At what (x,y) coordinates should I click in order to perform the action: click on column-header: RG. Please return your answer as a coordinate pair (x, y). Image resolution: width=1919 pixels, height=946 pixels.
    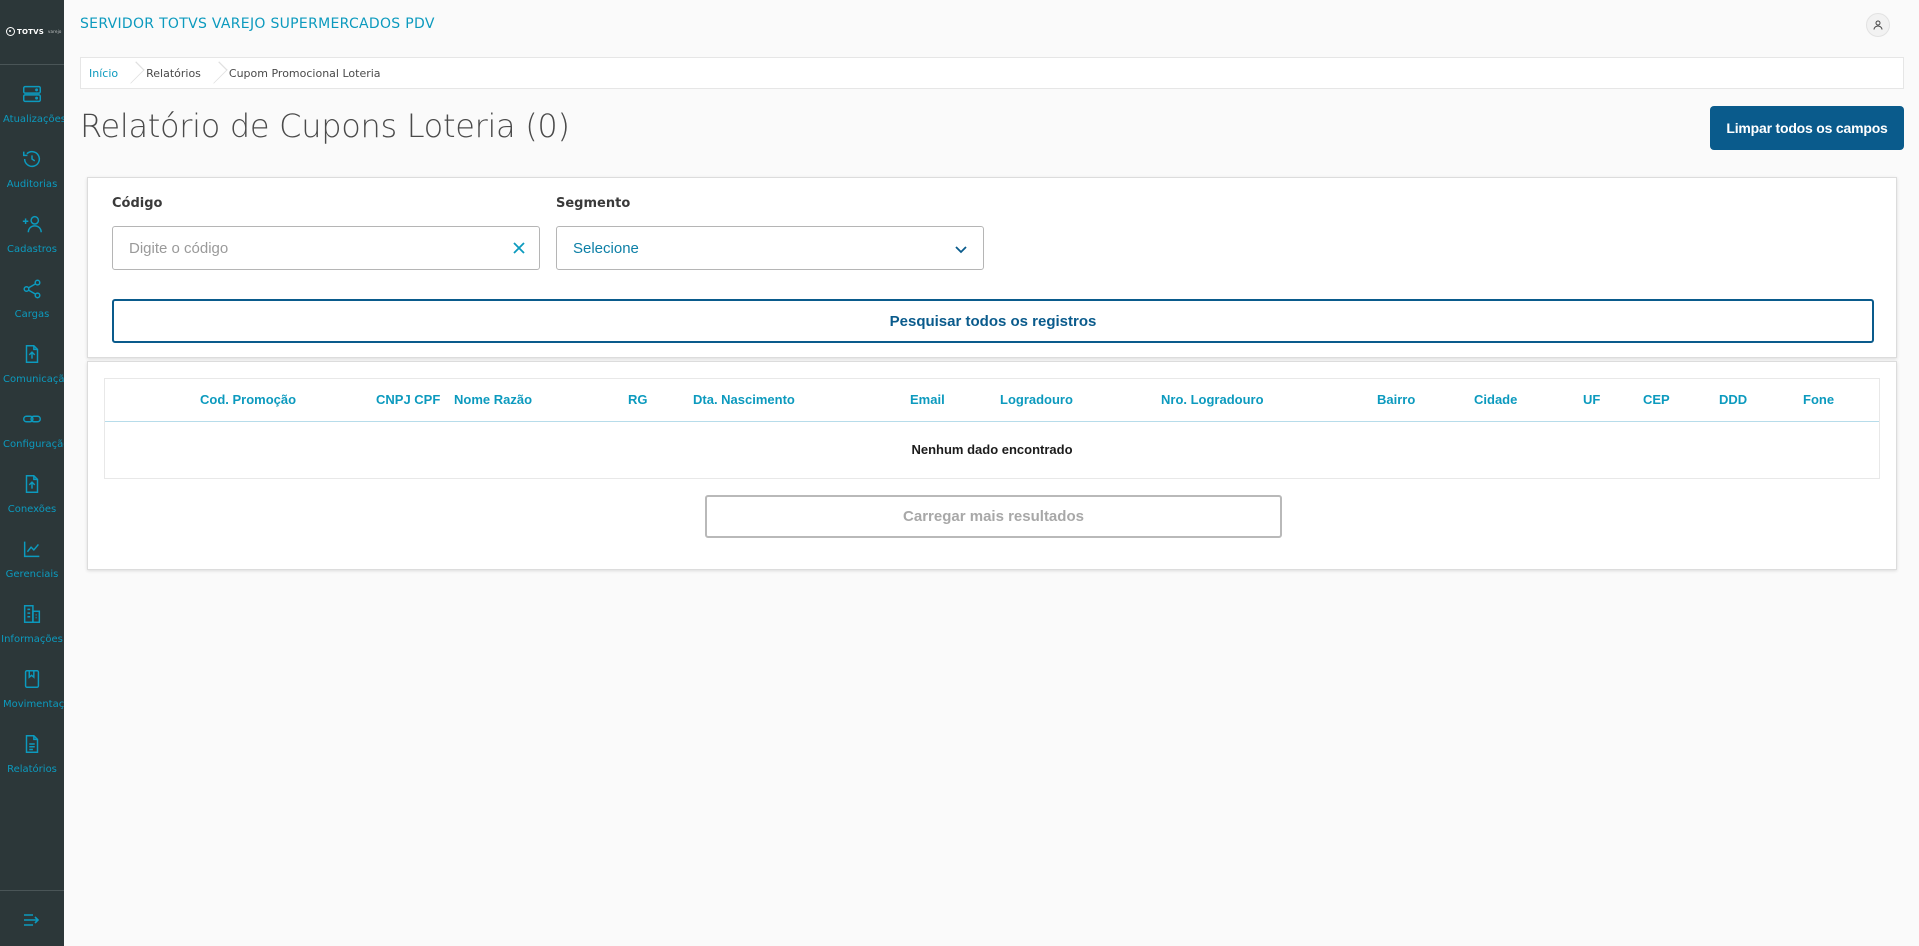
    Looking at the image, I should click on (638, 399).